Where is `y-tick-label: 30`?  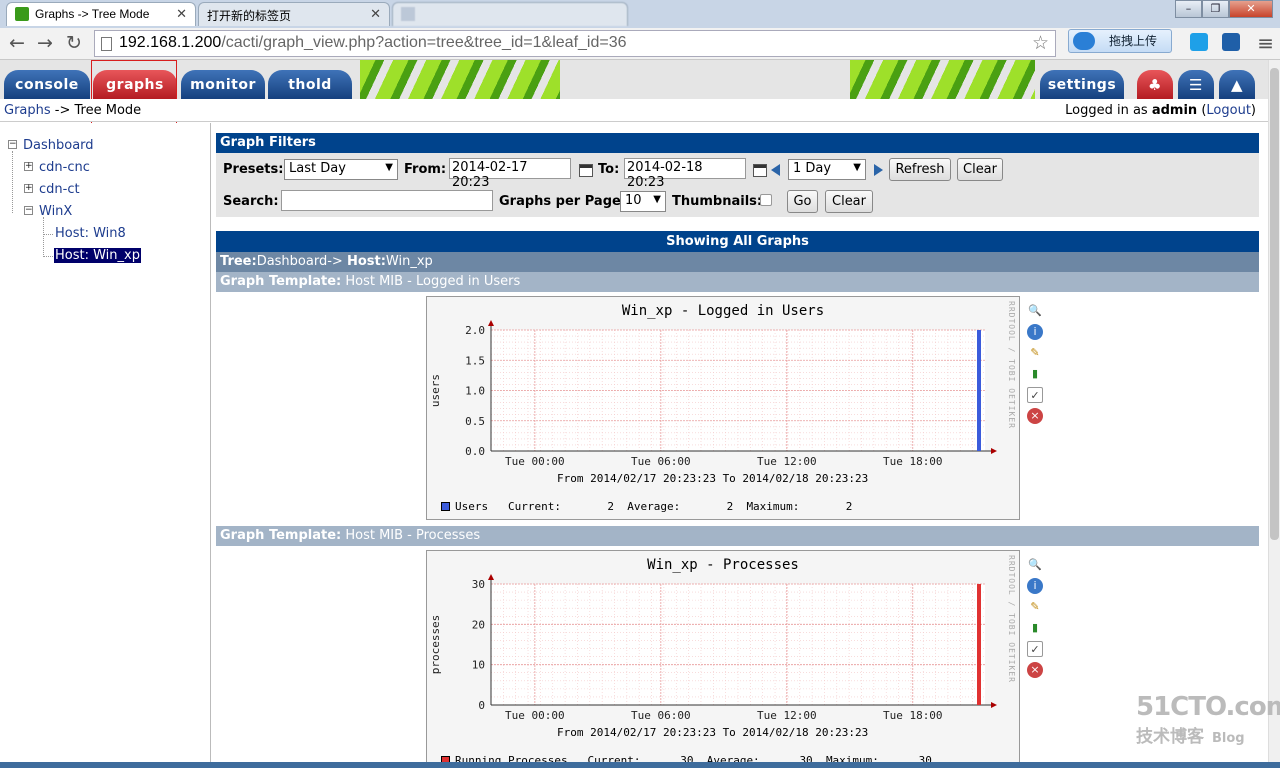 y-tick-label: 30 is located at coordinates (478, 584).